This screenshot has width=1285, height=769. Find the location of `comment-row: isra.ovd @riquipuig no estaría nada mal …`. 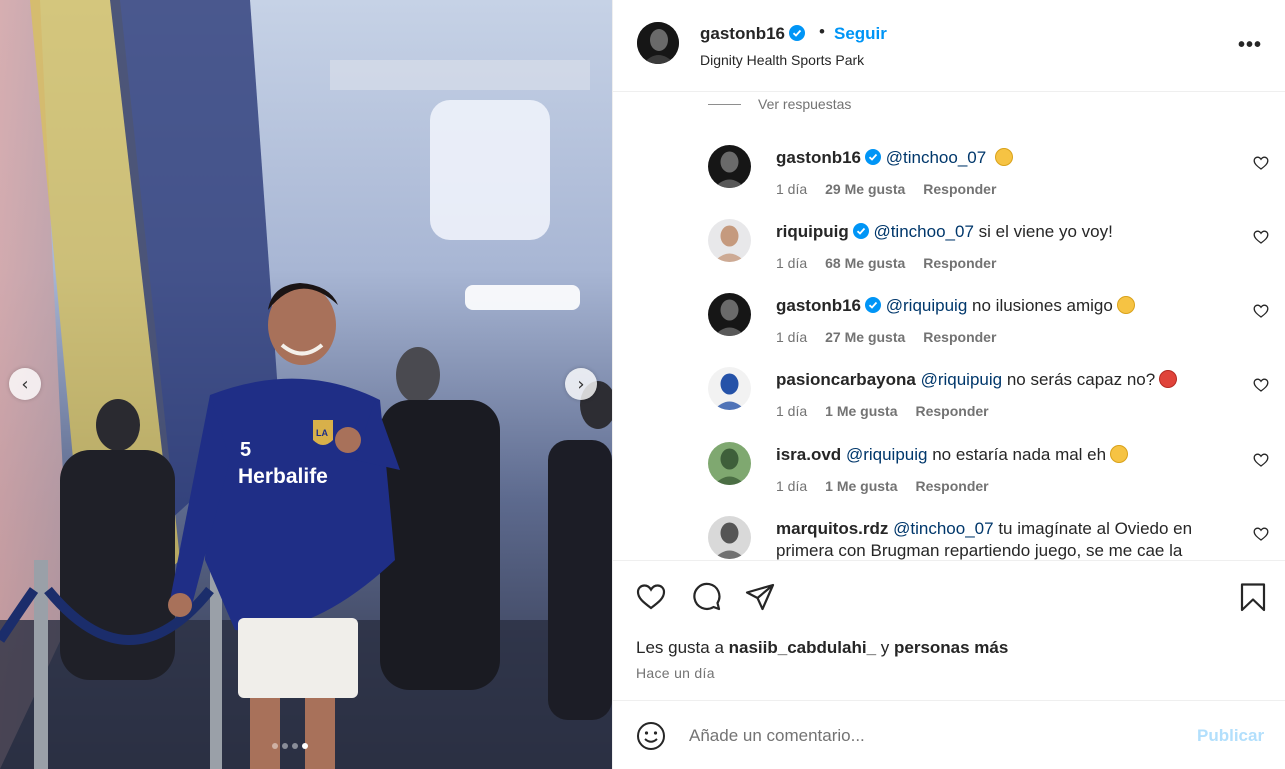

comment-row: isra.ovd @riquipuig no estaría nada mal … is located at coordinates (988, 477).